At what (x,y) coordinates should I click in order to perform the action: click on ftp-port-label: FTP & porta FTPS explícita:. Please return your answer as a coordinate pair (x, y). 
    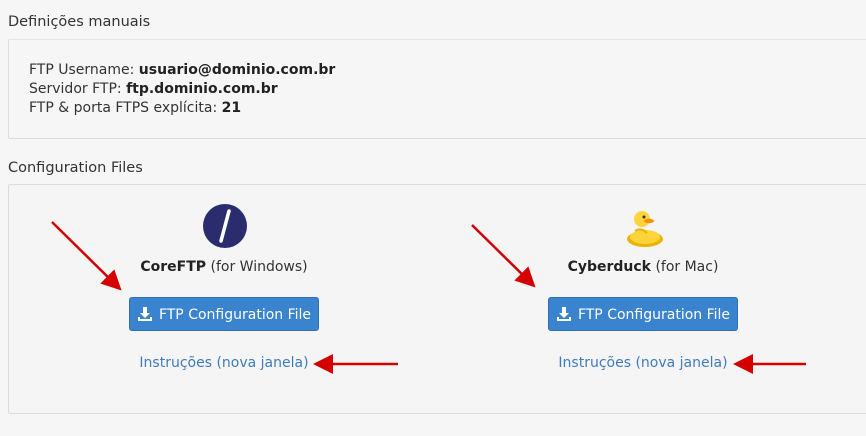
    Looking at the image, I should click on (123, 108).